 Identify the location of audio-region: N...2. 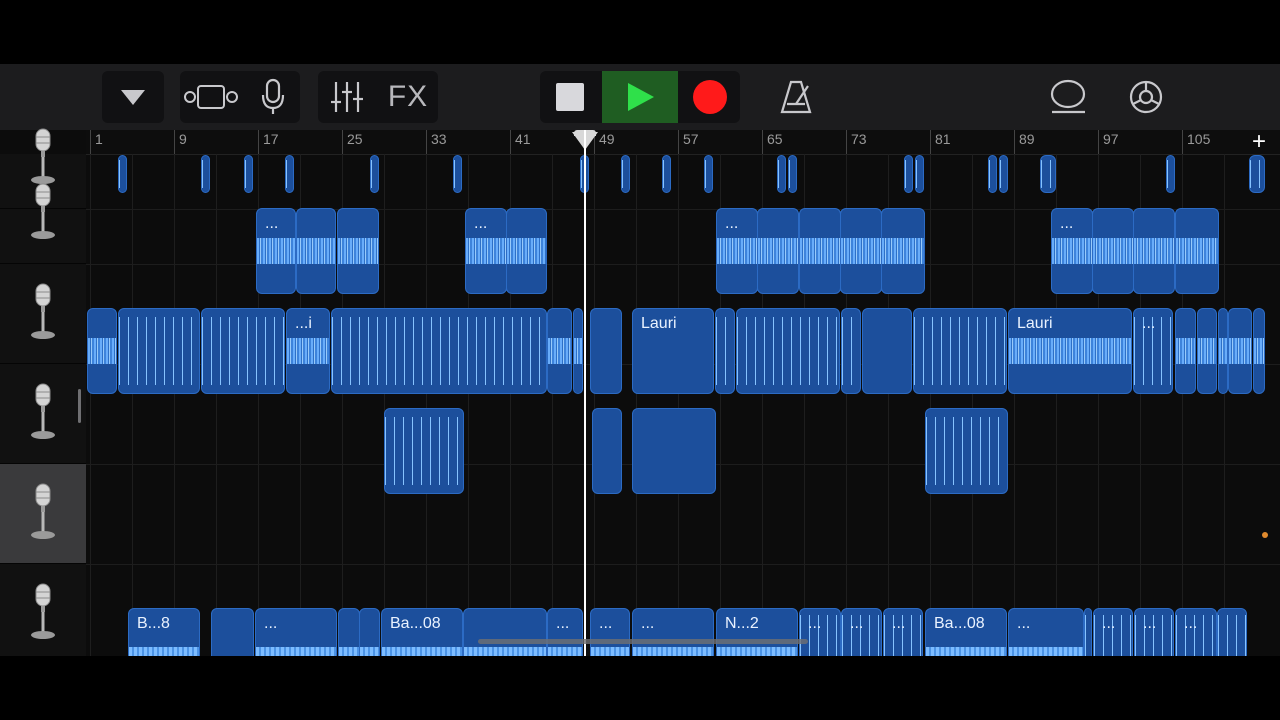
(757, 632).